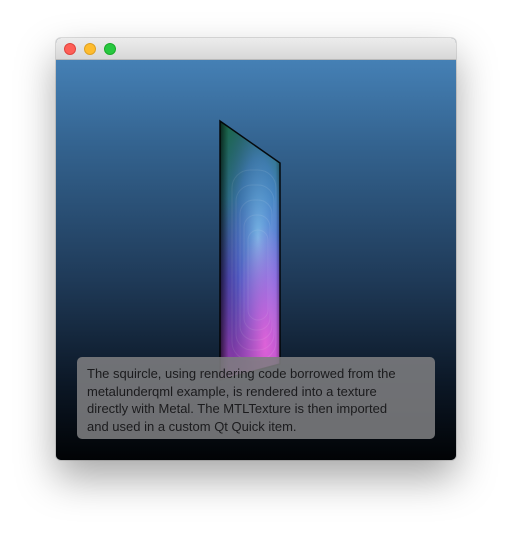 Image resolution: width=512 pixels, height=534 pixels. What do you see at coordinates (110, 49) in the screenshot?
I see `zoom-window-icon` at bounding box center [110, 49].